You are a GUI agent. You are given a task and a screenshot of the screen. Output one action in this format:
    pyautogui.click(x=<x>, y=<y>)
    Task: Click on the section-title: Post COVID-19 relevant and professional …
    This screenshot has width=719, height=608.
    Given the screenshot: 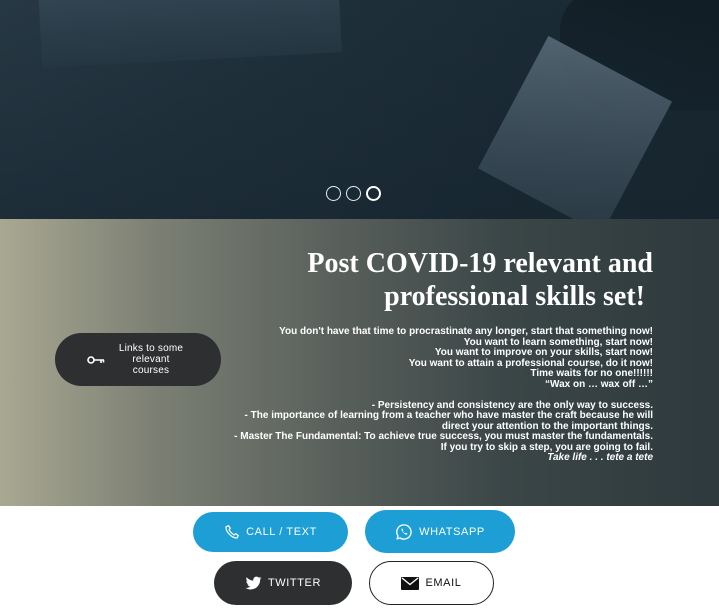 What is the action you would take?
    pyautogui.click(x=443, y=280)
    